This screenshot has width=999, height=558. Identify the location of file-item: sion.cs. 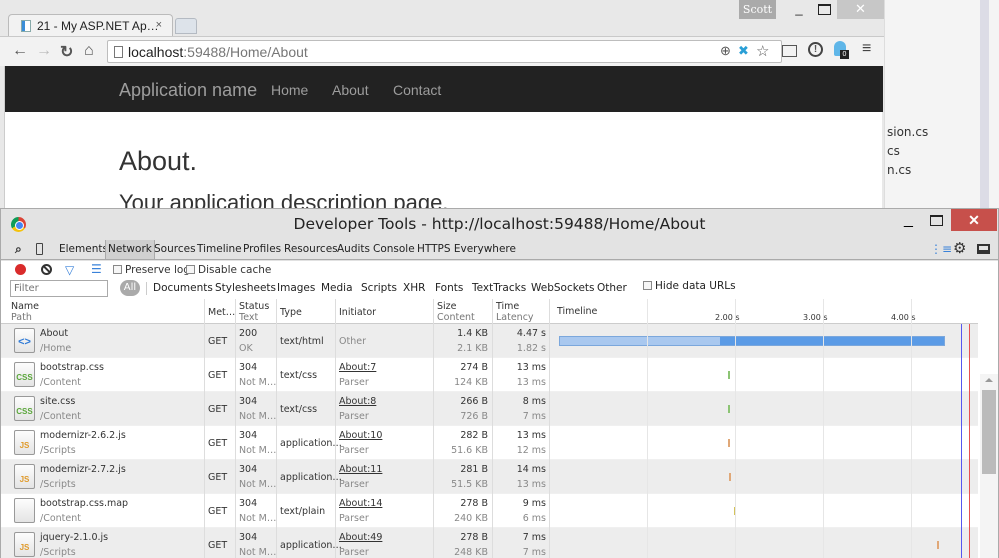
(907, 132).